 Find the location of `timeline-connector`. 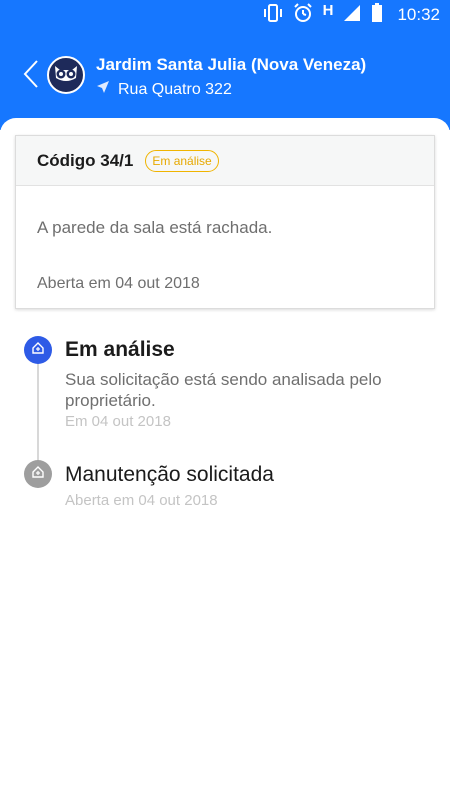

timeline-connector is located at coordinates (38, 412).